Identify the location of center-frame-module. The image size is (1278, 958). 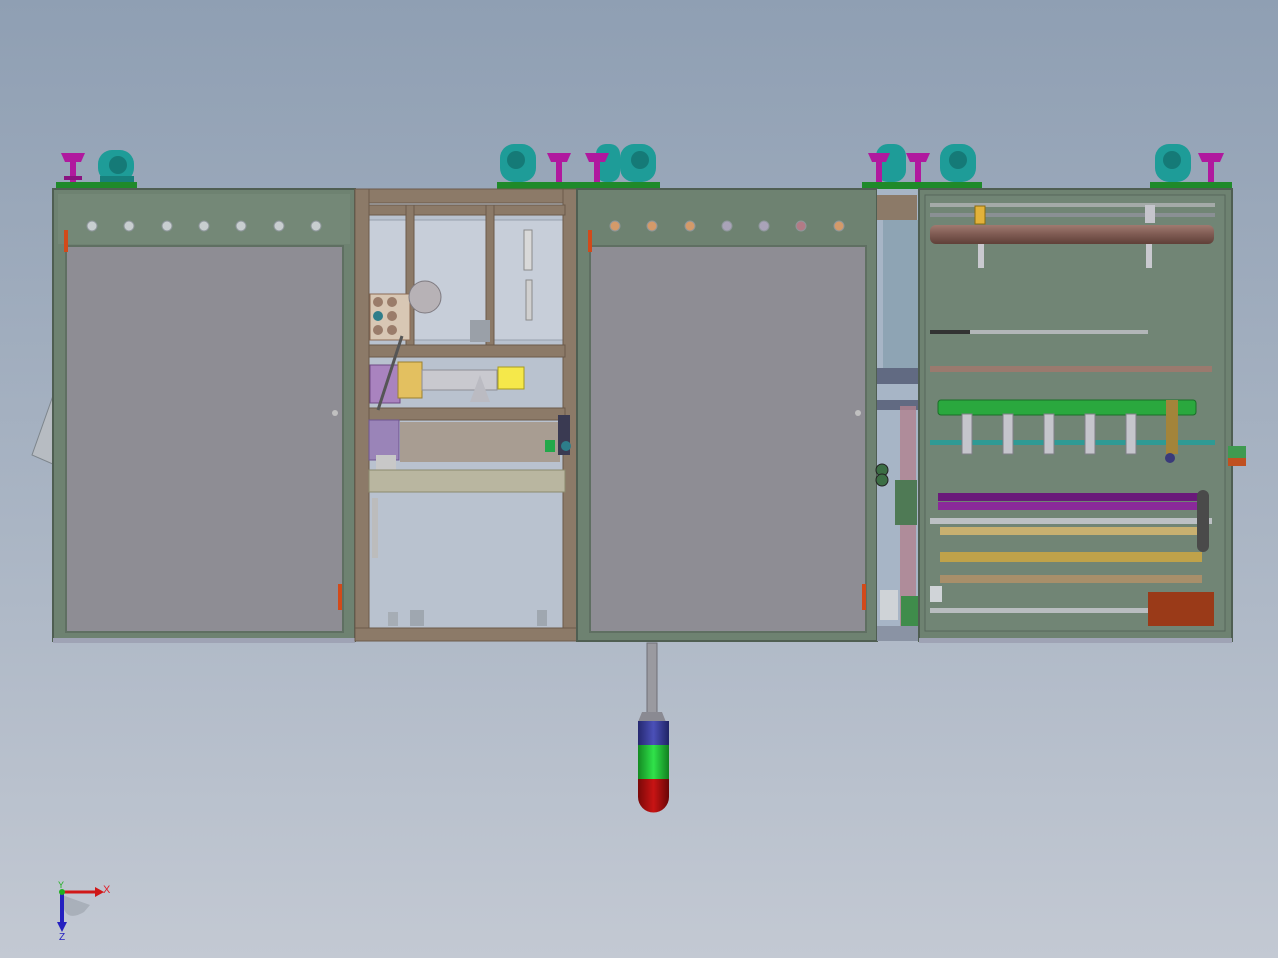
(466, 415).